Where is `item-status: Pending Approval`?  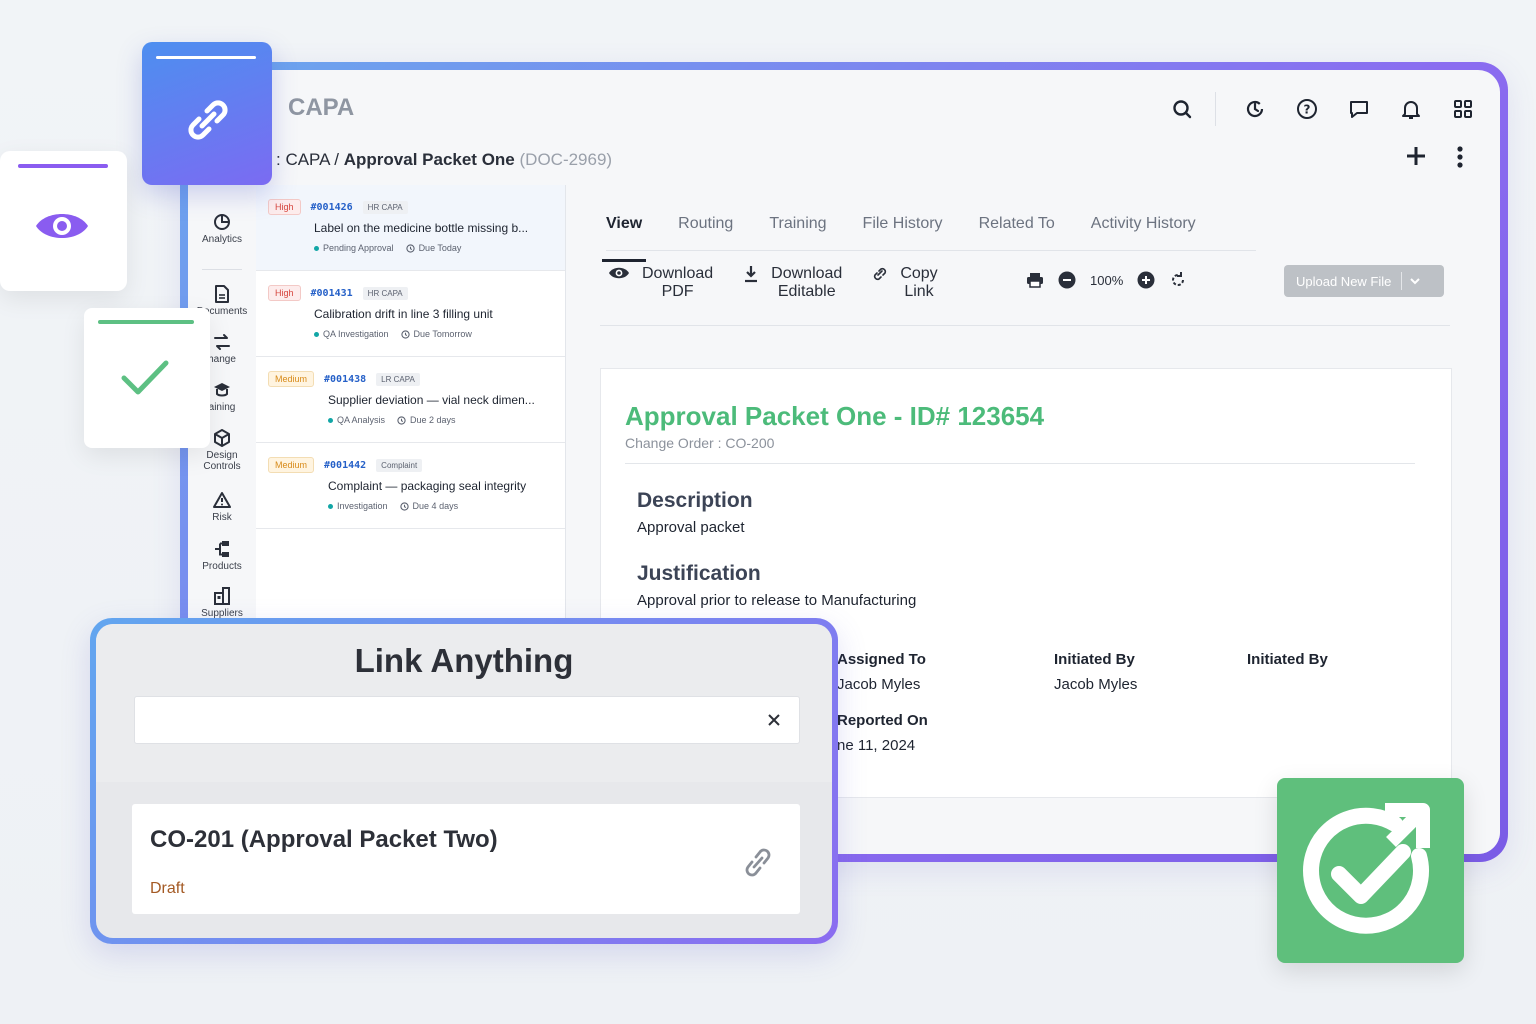
item-status: Pending Approval is located at coordinates (358, 248).